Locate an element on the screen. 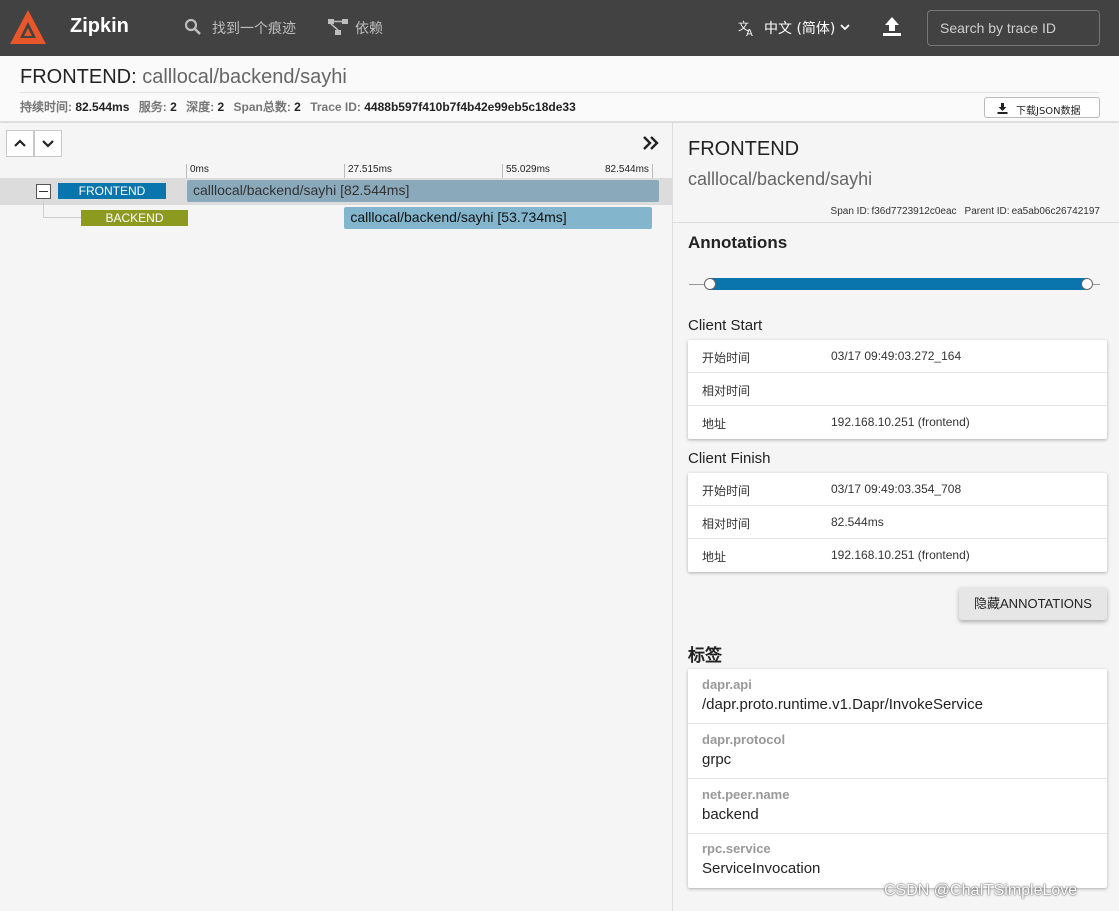  nav-find-trace-label: 找到一个痕迹 is located at coordinates (254, 29).